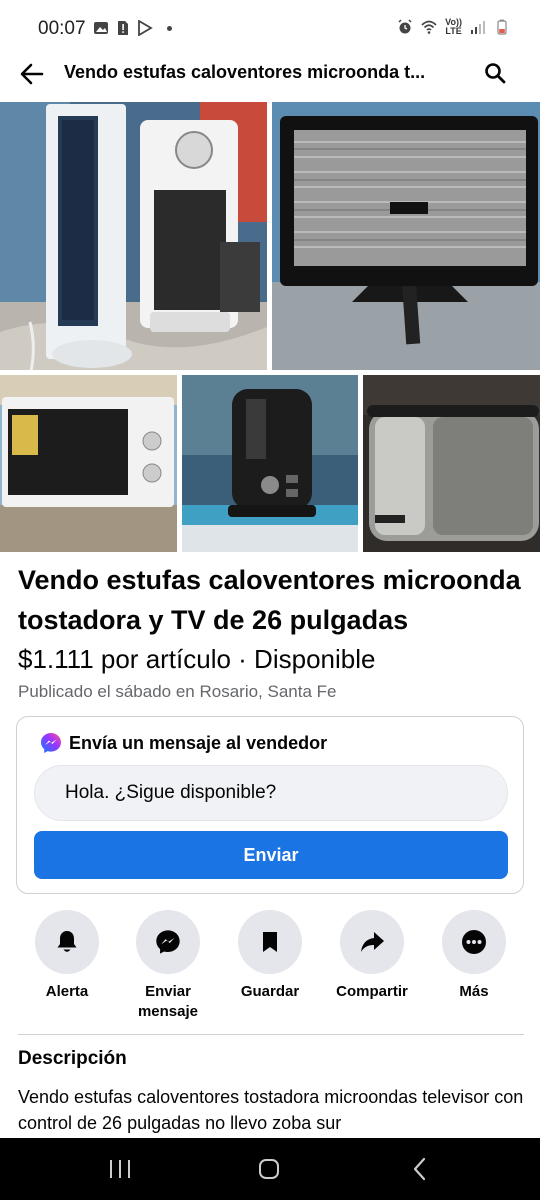 This screenshot has height=1200, width=540. I want to click on bell-icon, so click(67, 941).